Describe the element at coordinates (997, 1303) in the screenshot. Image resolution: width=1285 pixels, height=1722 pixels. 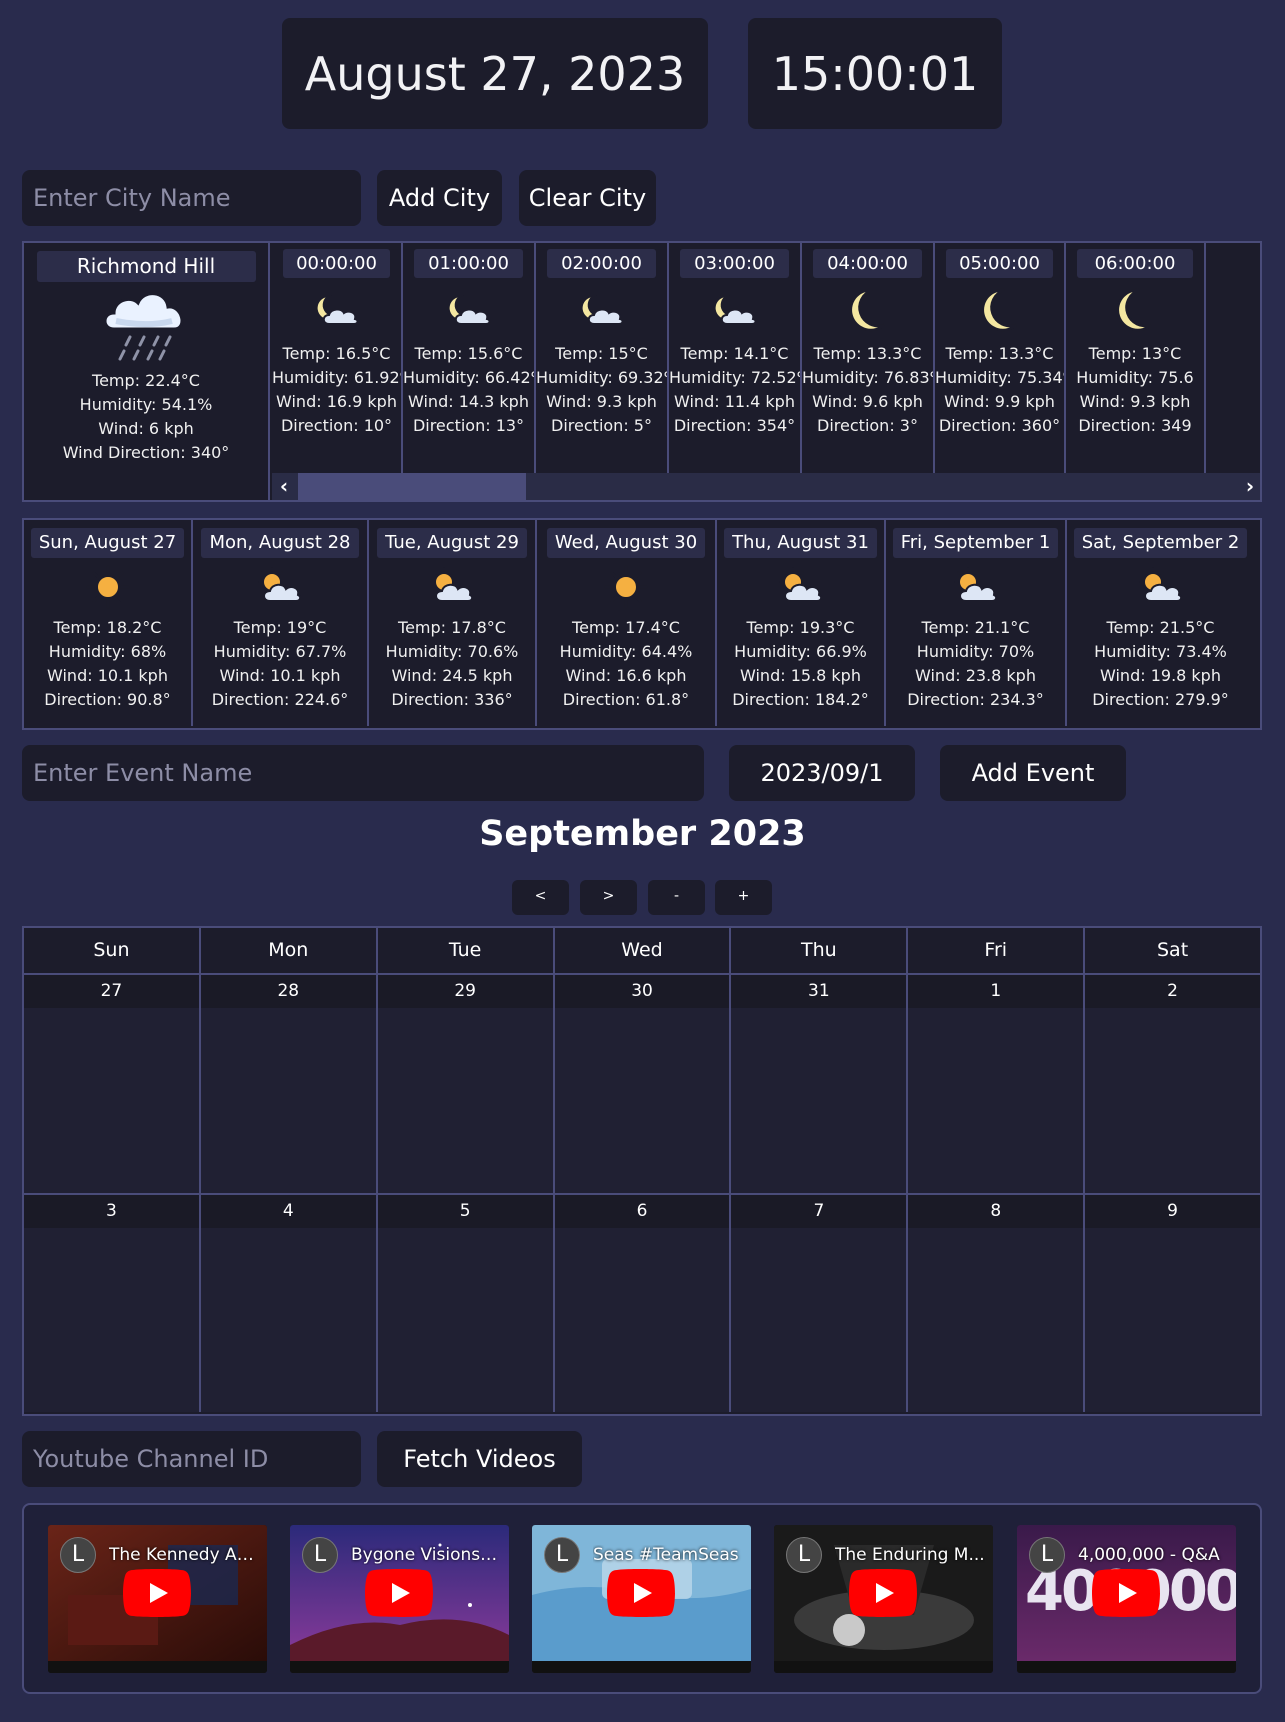
I see `calendar-day-cell: 8` at that location.